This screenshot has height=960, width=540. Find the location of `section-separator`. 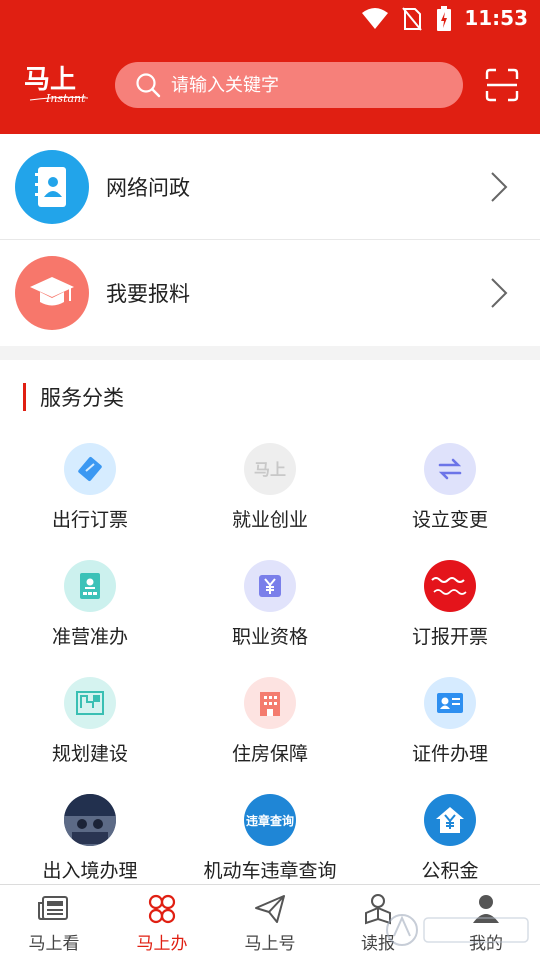

section-separator is located at coordinates (270, 353).